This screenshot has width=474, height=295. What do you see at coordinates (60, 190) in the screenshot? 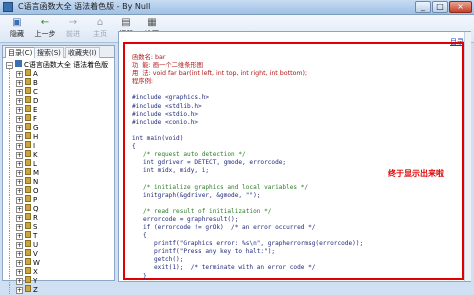
I see `tree-item: + O` at bounding box center [60, 190].